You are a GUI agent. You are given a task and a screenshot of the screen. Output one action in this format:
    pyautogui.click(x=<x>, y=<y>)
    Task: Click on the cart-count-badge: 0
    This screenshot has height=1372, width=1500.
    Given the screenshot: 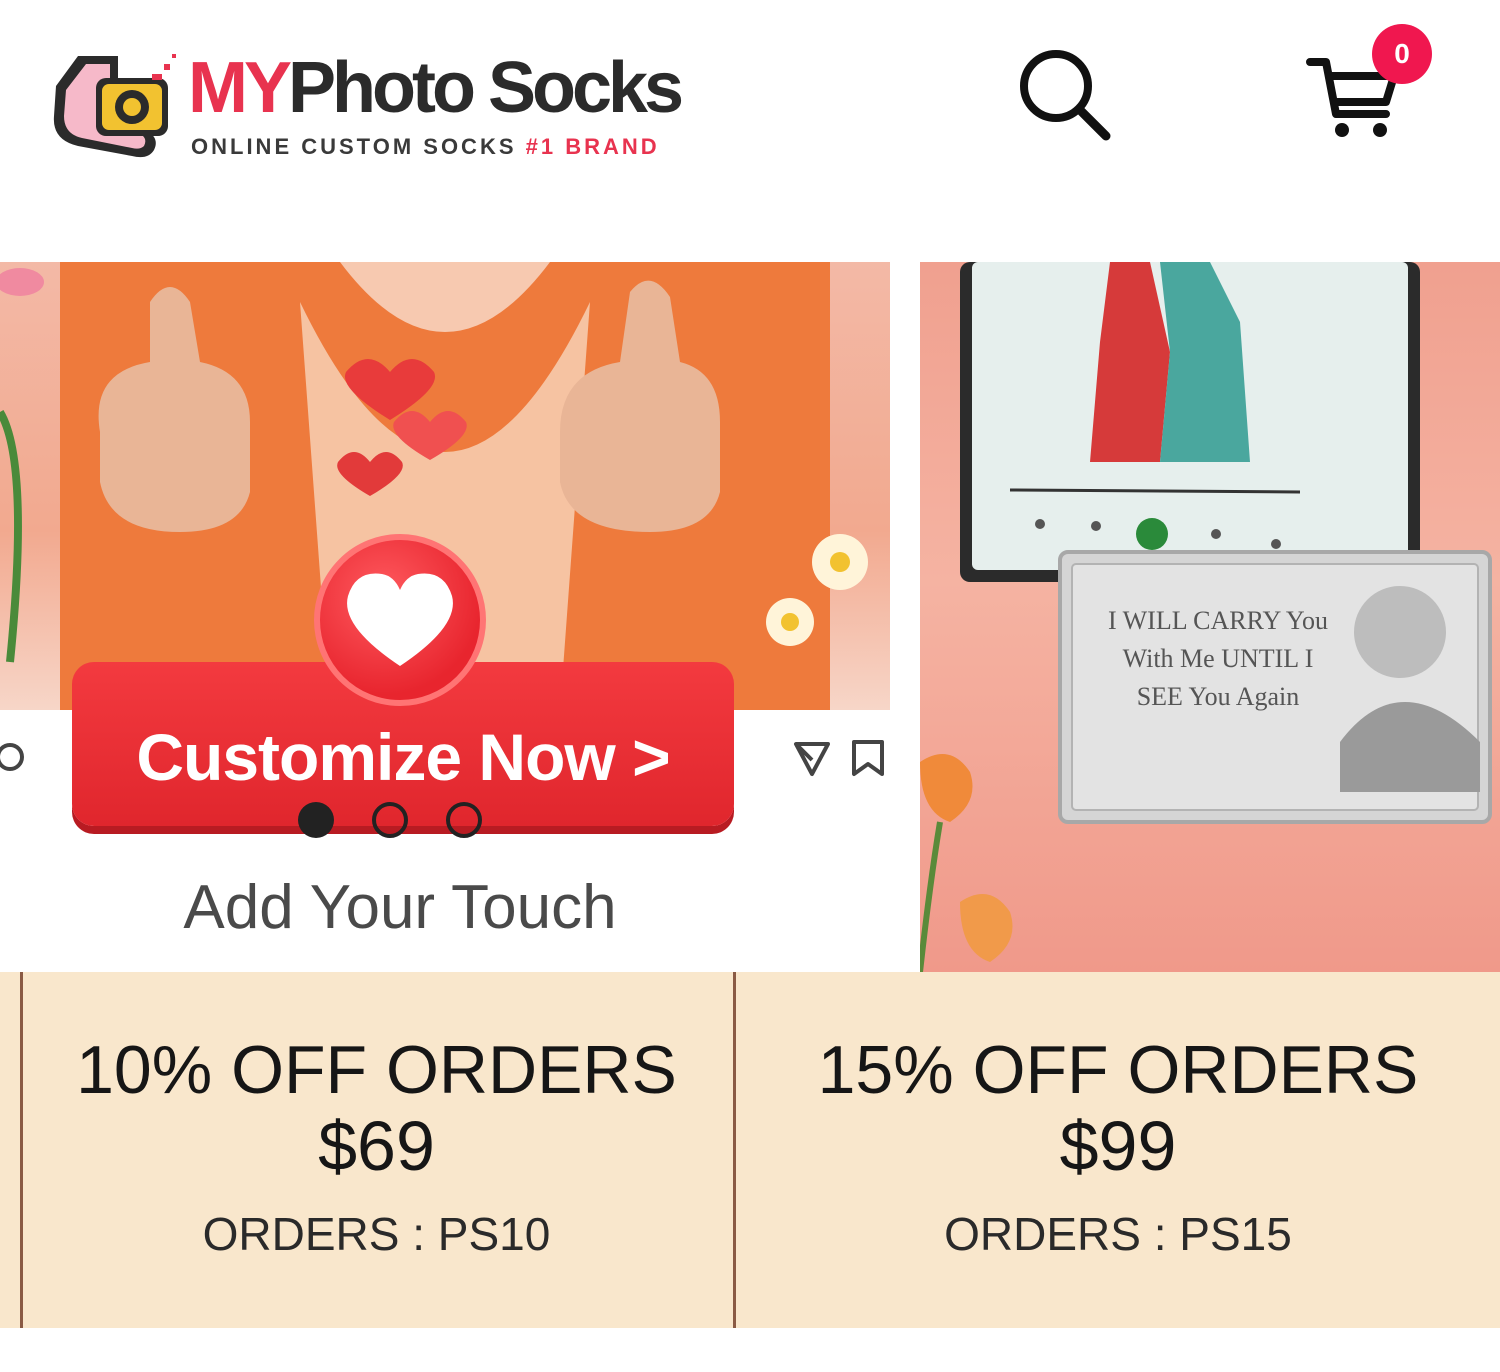 What is the action you would take?
    pyautogui.click(x=1402, y=54)
    